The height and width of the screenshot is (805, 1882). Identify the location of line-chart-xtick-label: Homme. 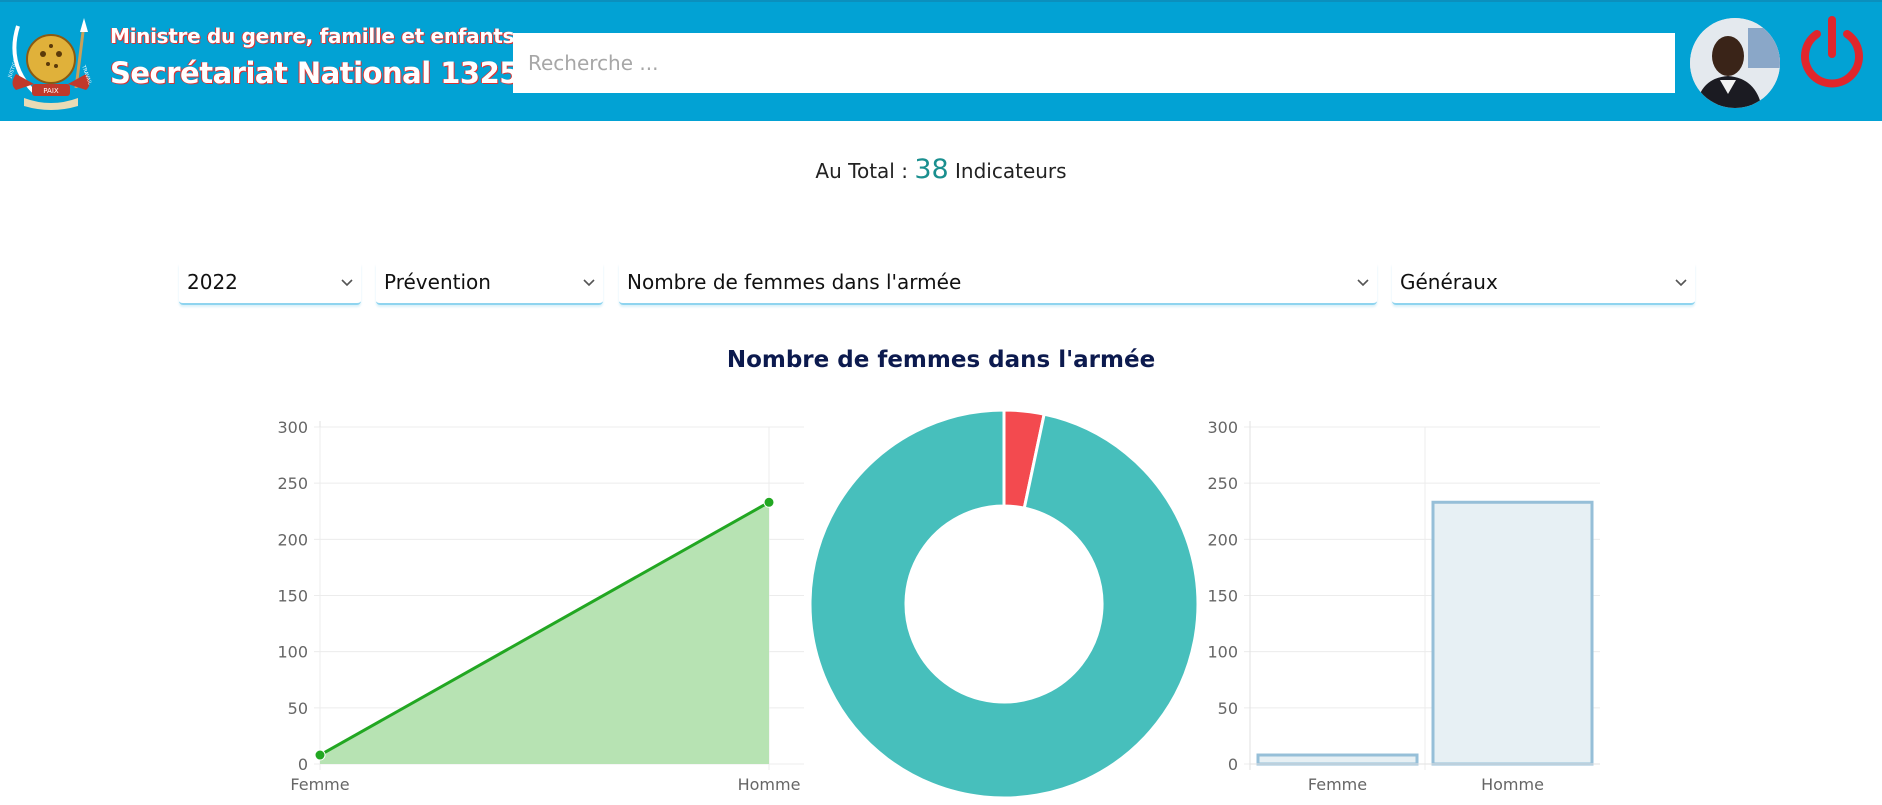
(769, 784).